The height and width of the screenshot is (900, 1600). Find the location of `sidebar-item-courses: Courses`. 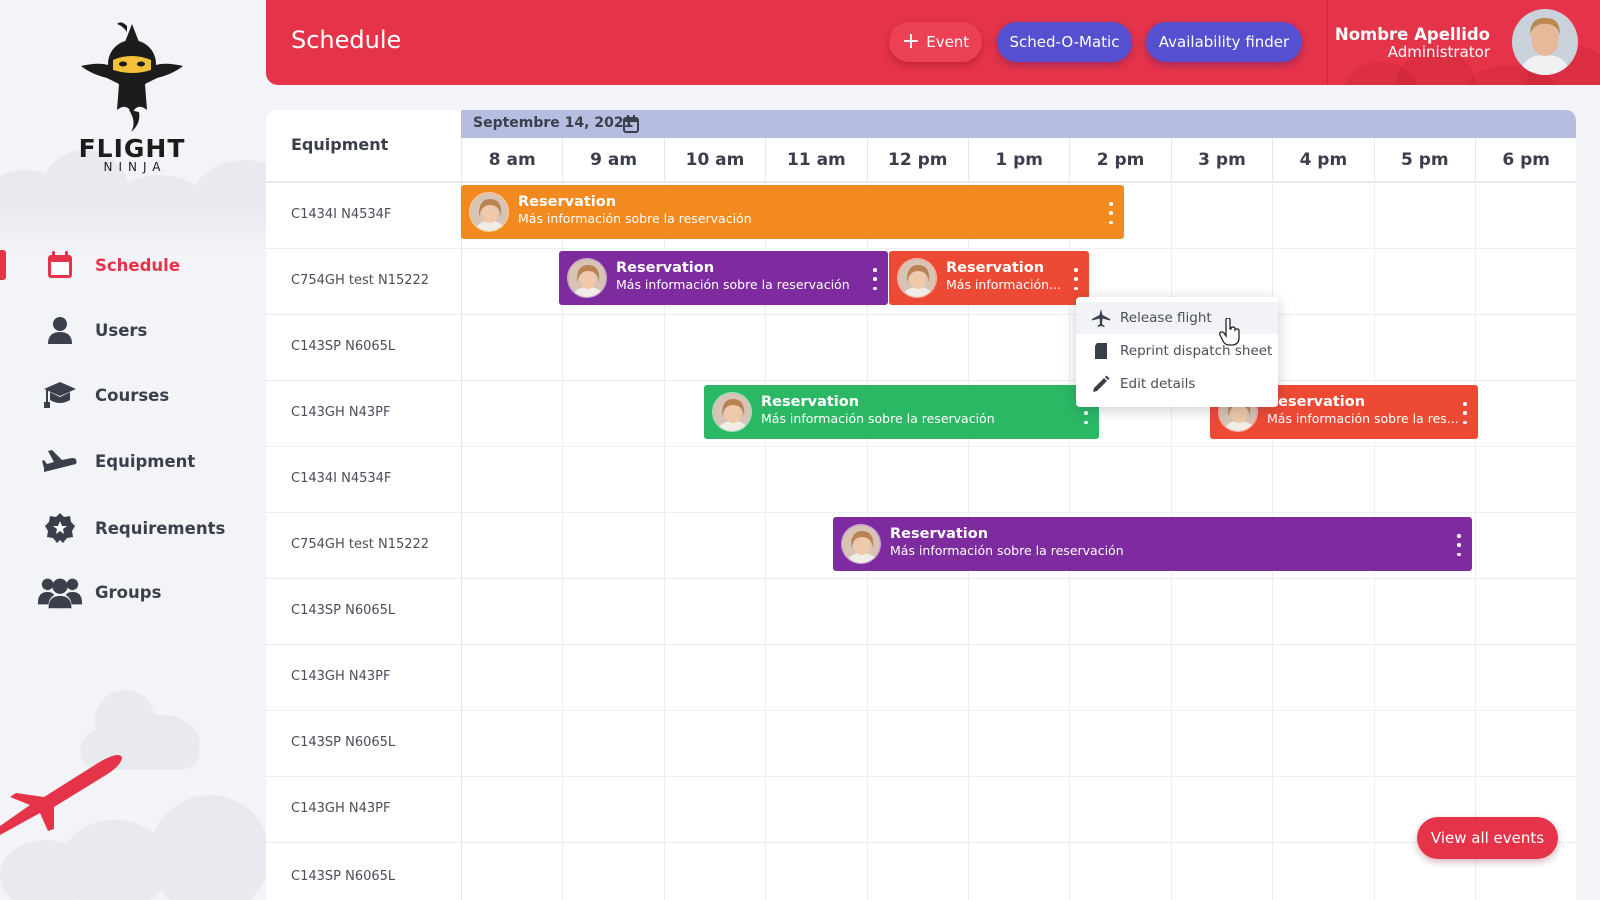

sidebar-item-courses: Courses is located at coordinates (133, 395).